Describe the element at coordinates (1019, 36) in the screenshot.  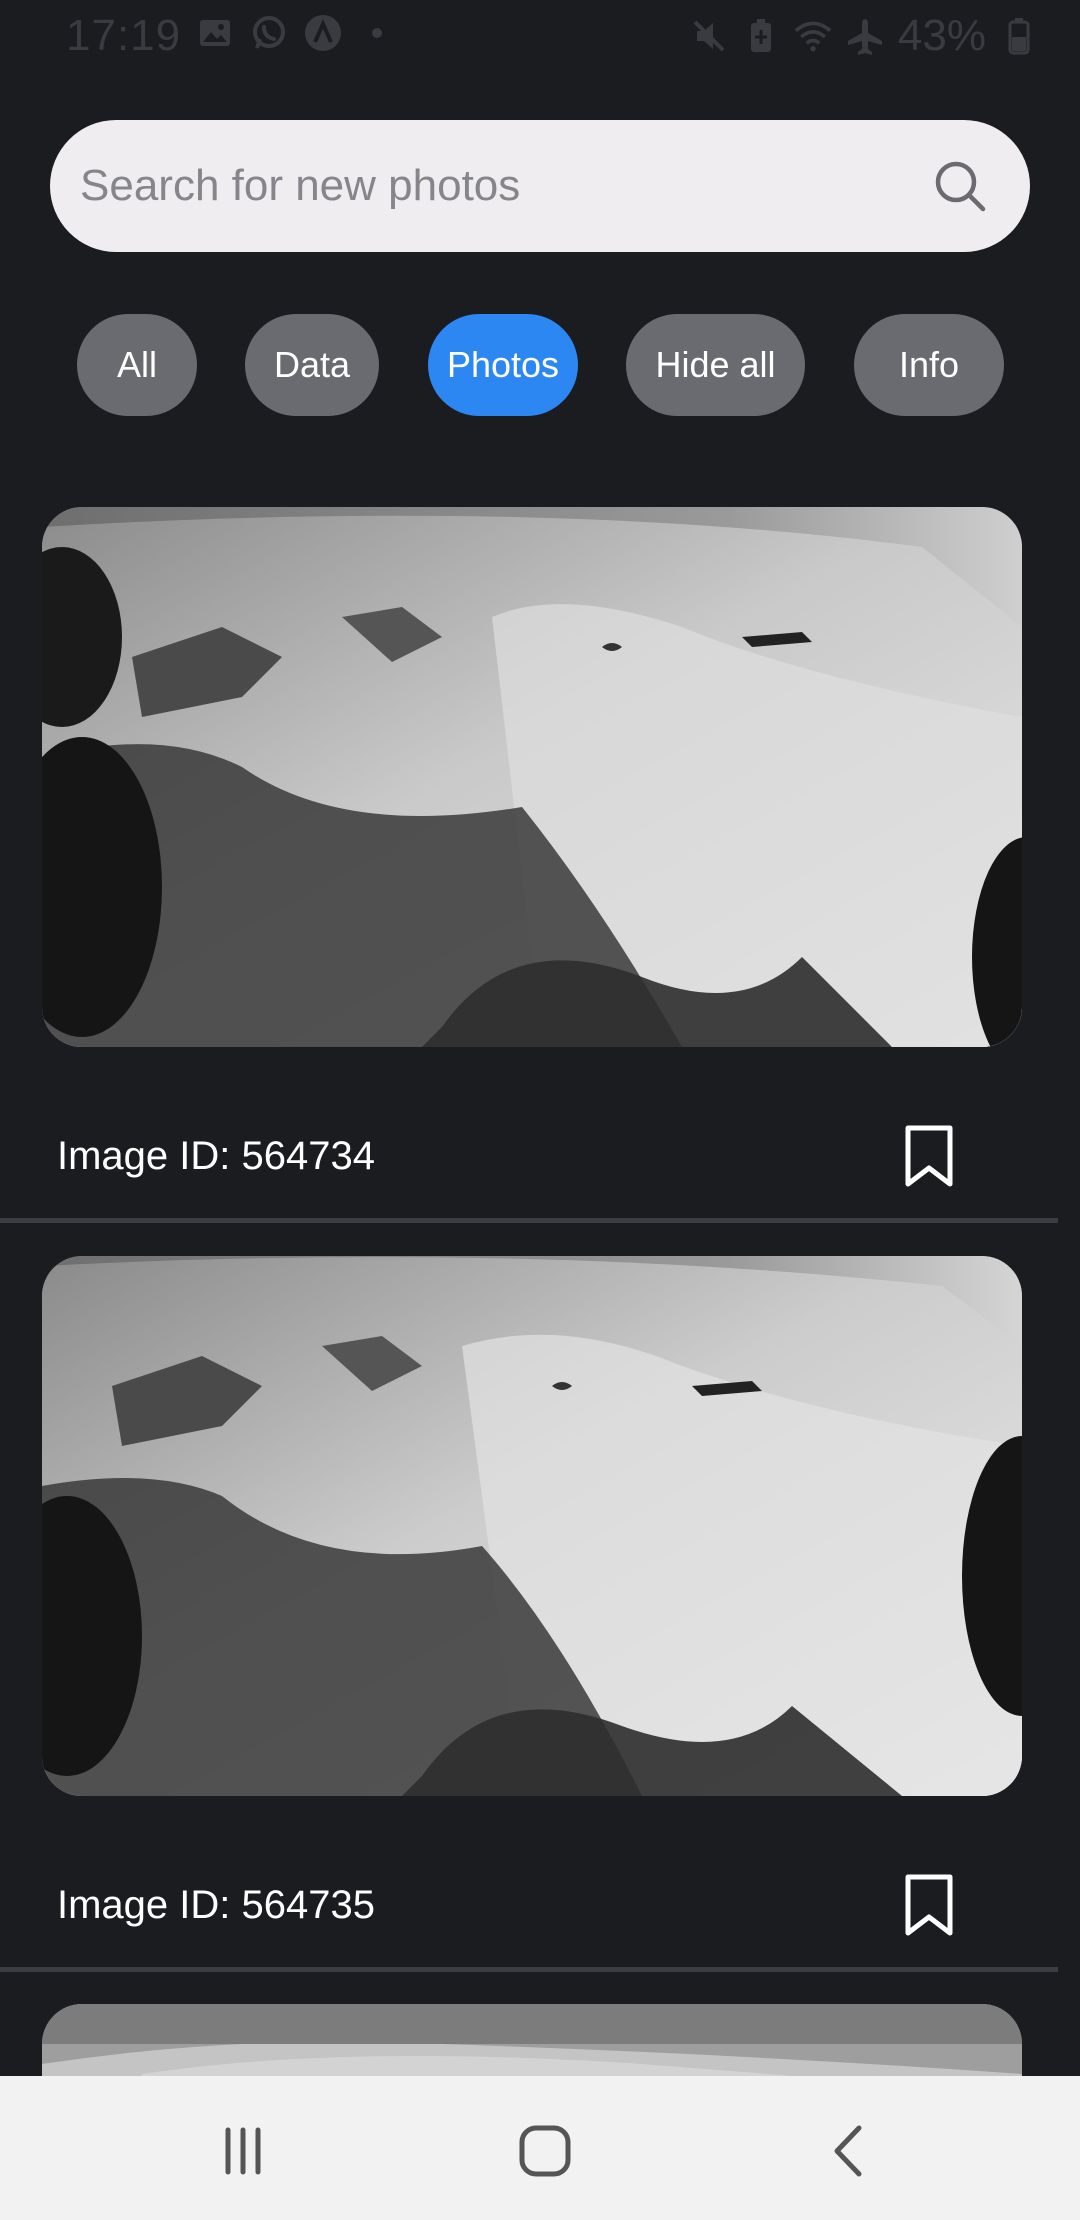
I see `battery-icon` at that location.